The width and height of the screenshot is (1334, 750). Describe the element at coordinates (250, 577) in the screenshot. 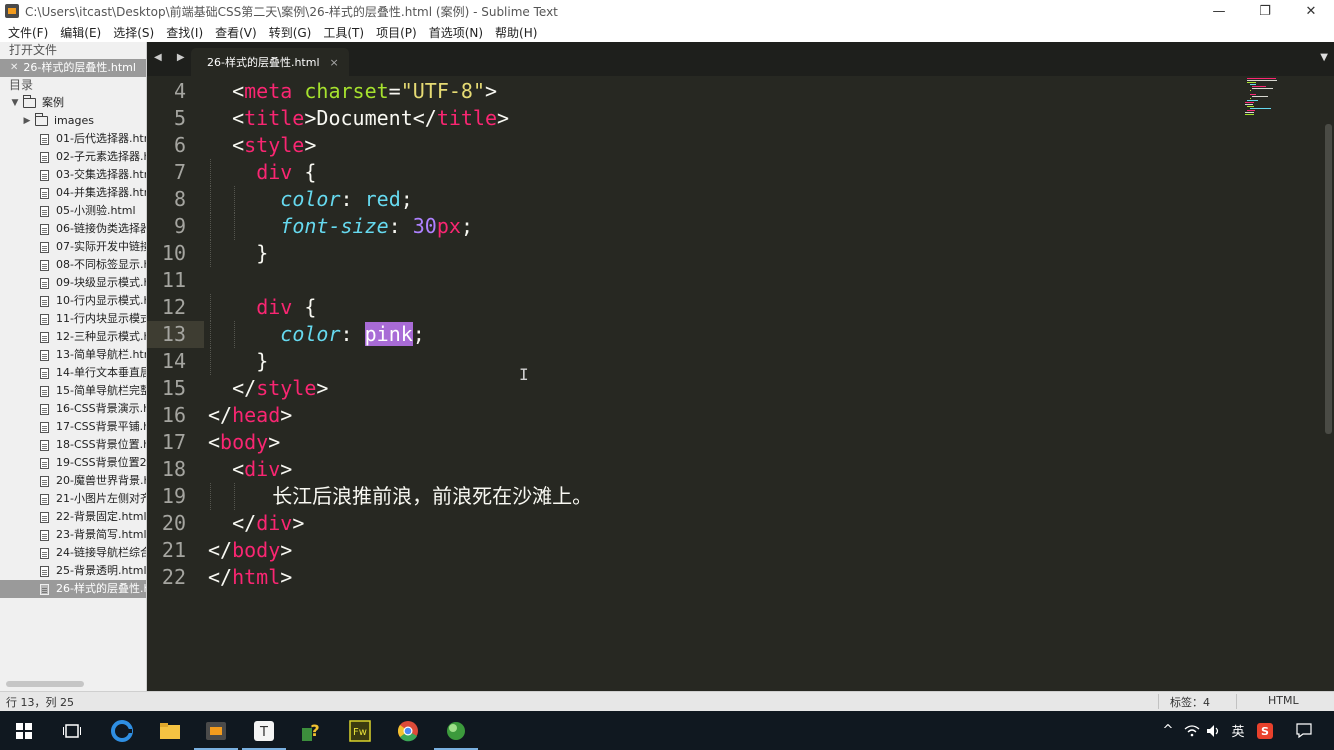

I see `code-line: </html>` at that location.